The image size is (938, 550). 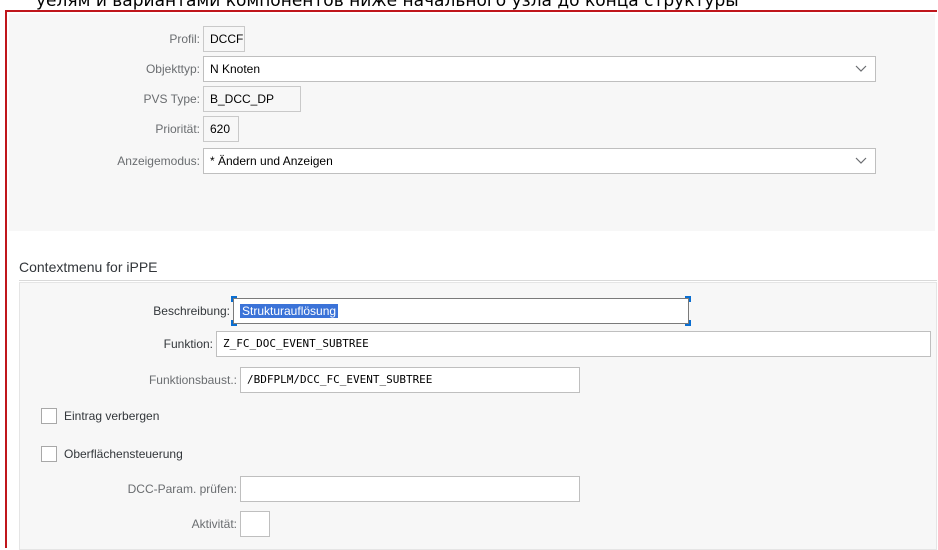 What do you see at coordinates (224, 39) in the screenshot?
I see `profil-field: DCCFS` at bounding box center [224, 39].